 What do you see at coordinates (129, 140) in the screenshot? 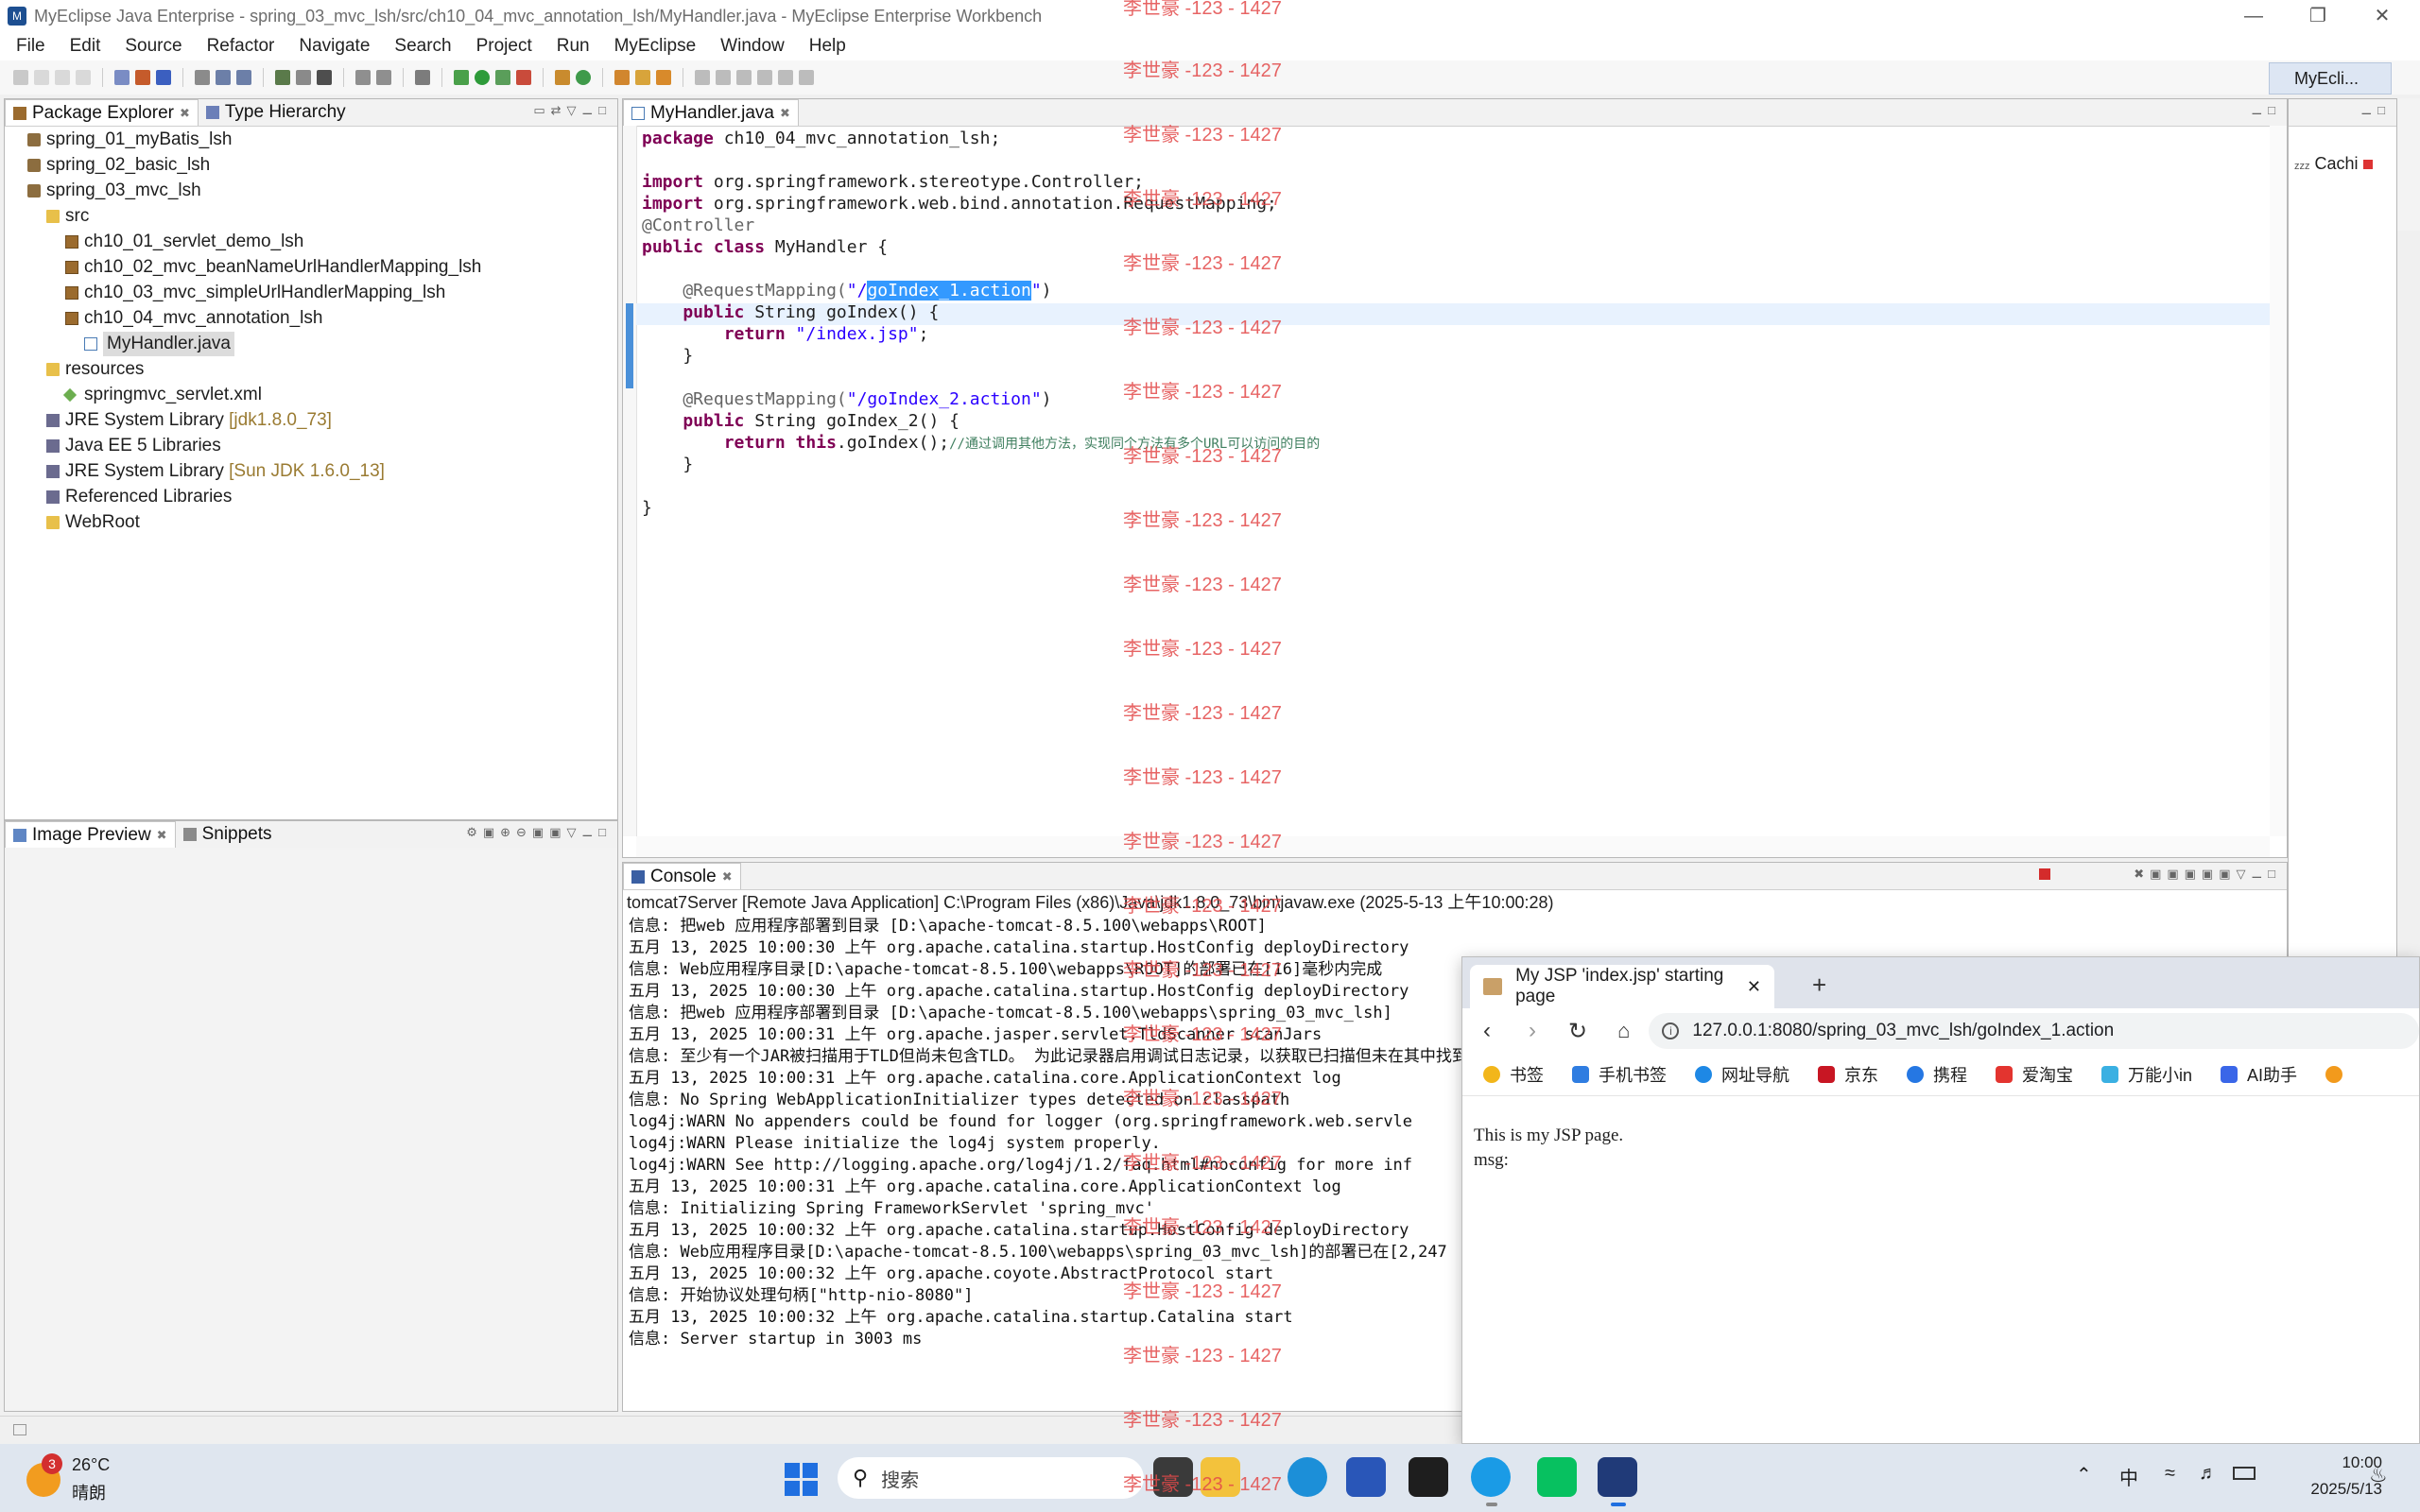
I see `tree-item: spring_01_myBatis_lsh` at bounding box center [129, 140].